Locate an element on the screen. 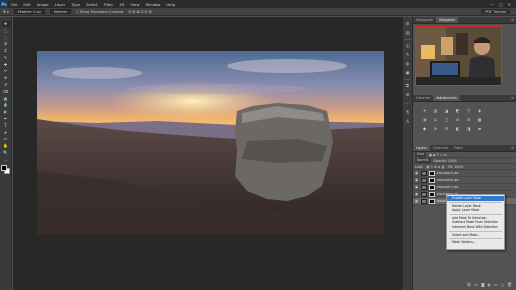 The image size is (516, 290). adjustment-icon: ▽ is located at coordinates (468, 111).